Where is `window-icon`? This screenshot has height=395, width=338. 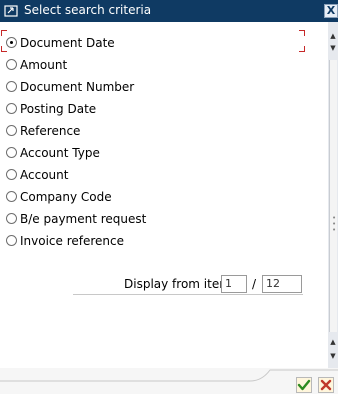 window-icon is located at coordinates (11, 11).